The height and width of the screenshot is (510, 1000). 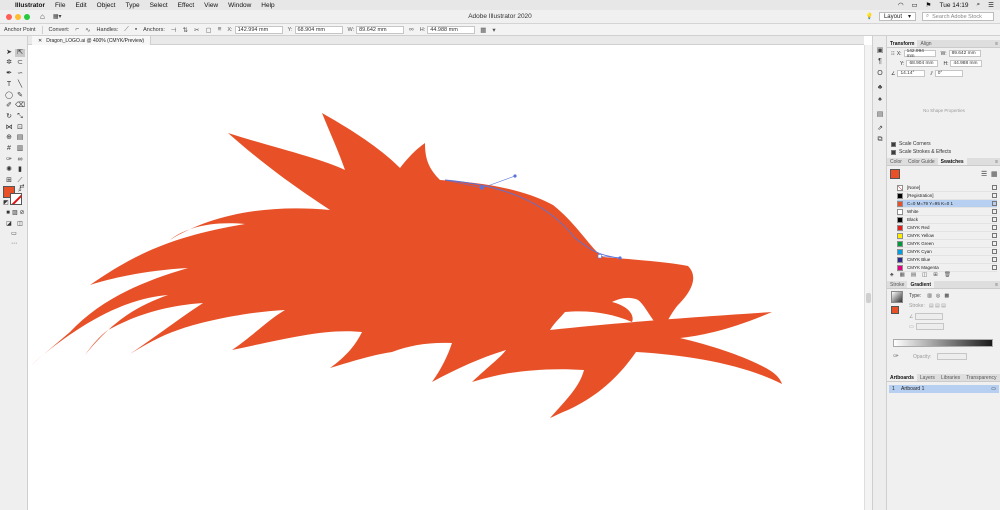 I want to click on arrange-documents-icon: ▦▾, so click(x=57, y=16).